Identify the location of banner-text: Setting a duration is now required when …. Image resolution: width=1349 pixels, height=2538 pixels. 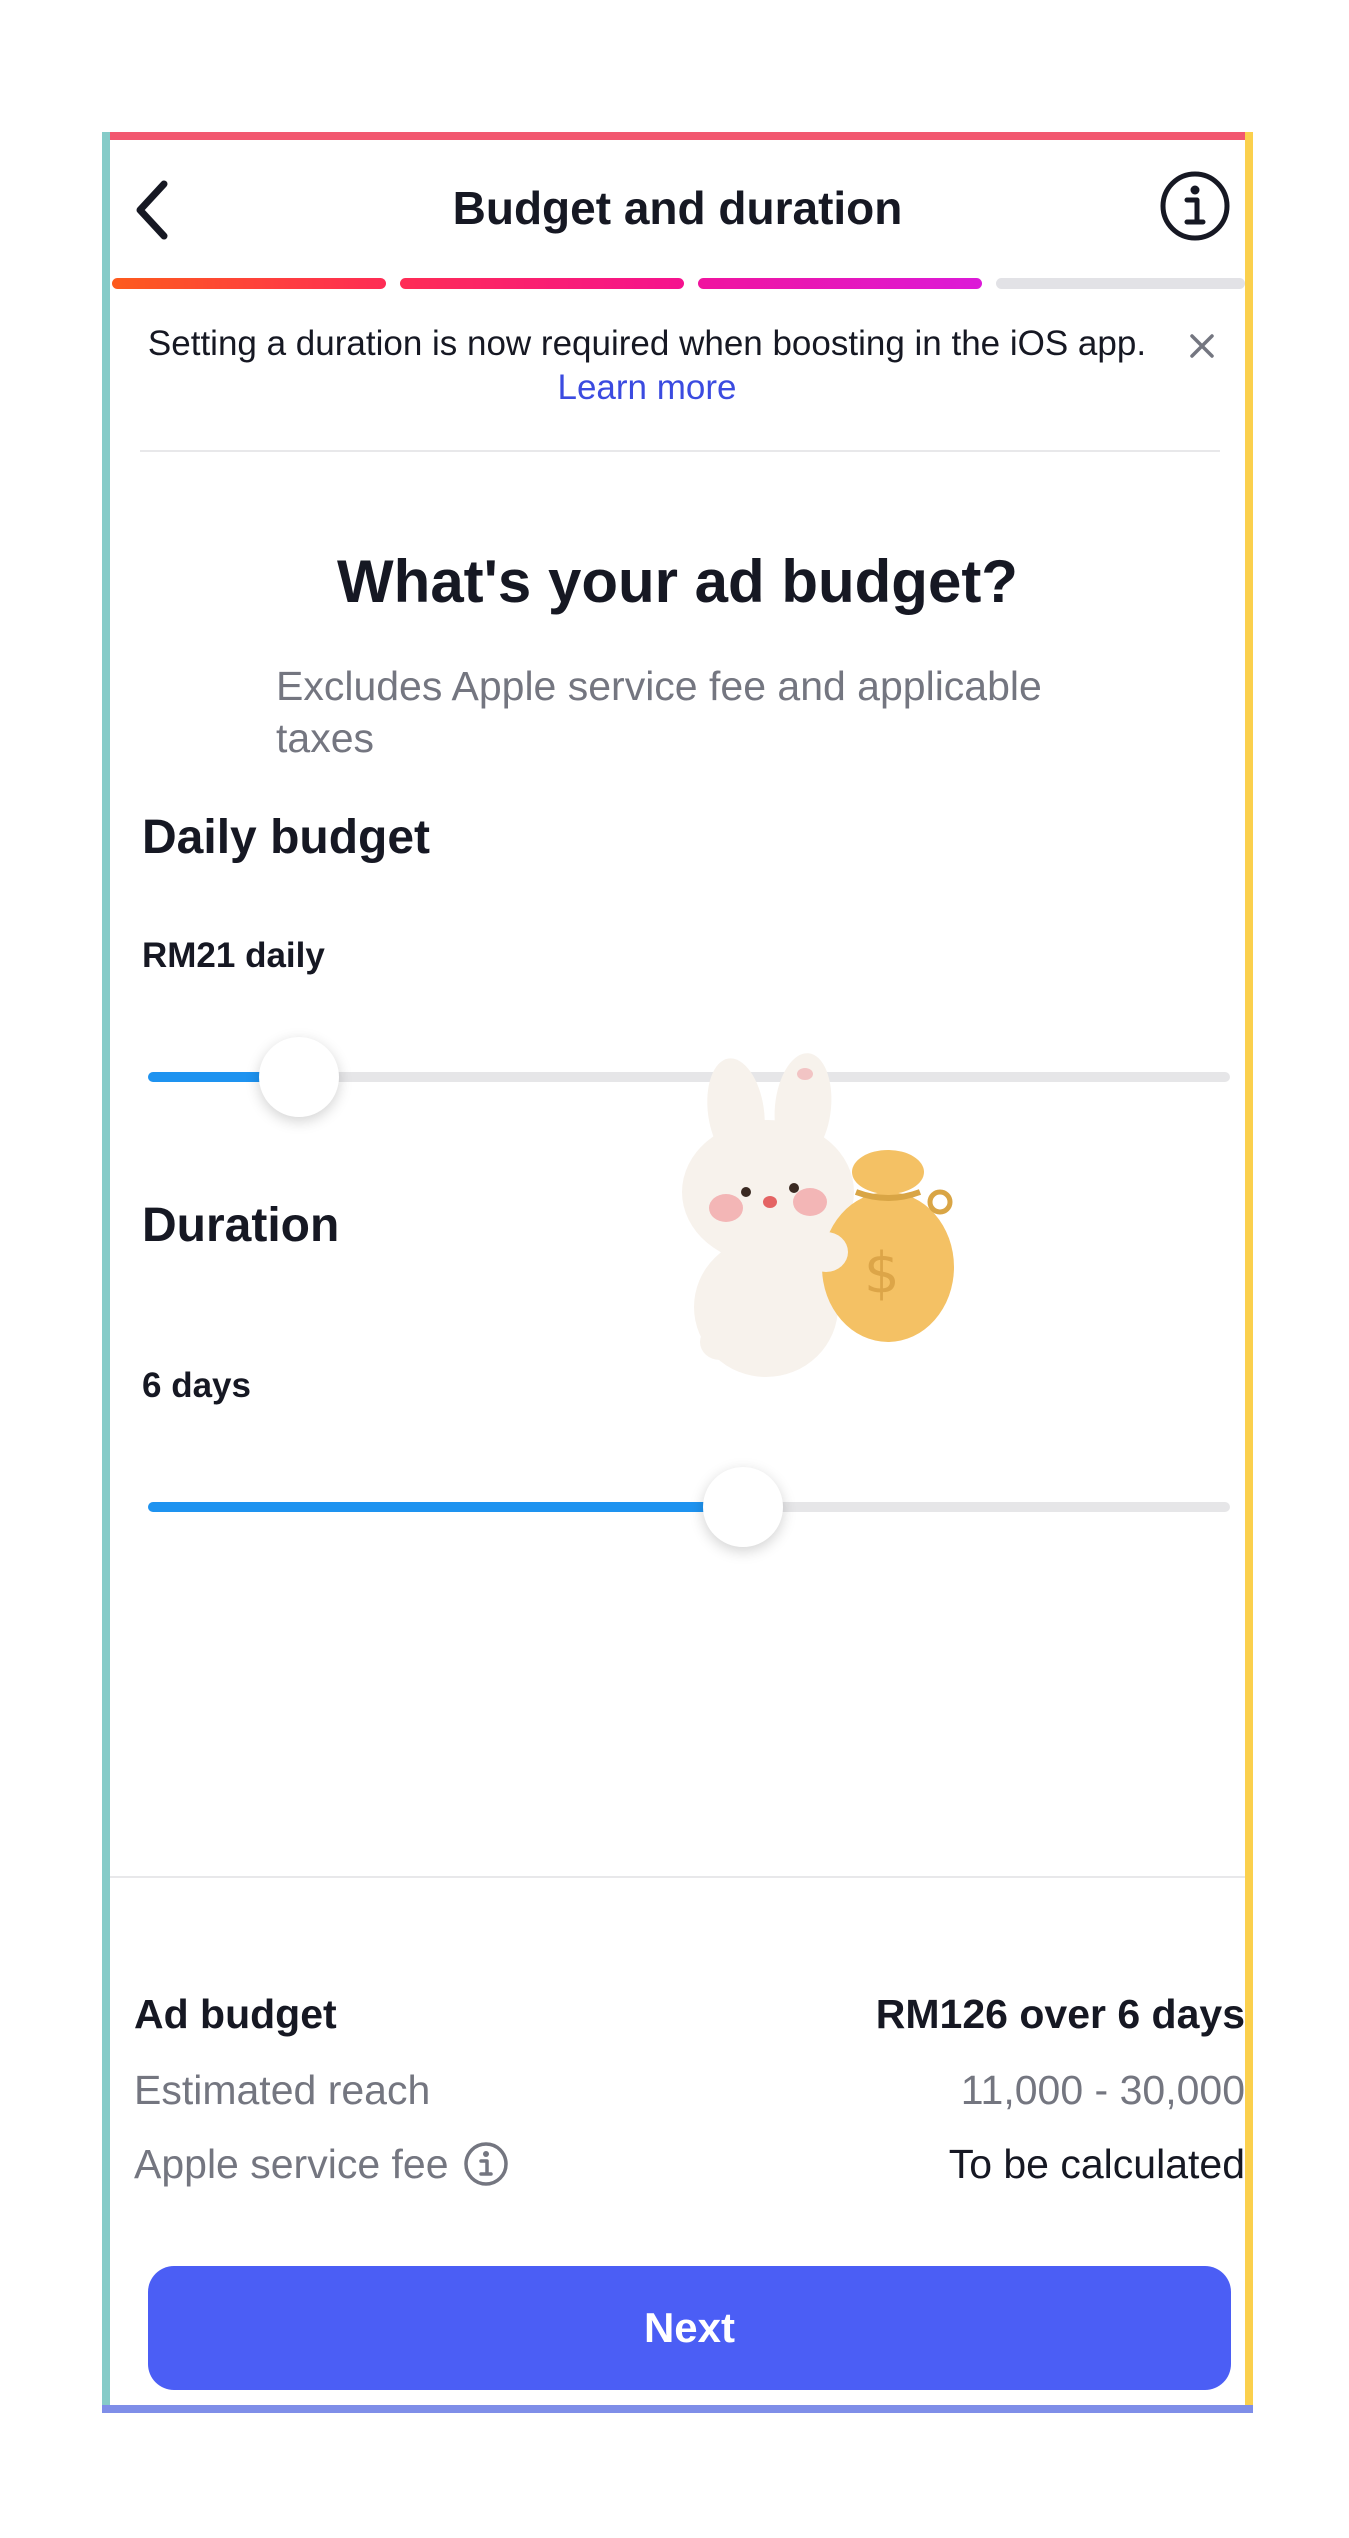
(647, 366).